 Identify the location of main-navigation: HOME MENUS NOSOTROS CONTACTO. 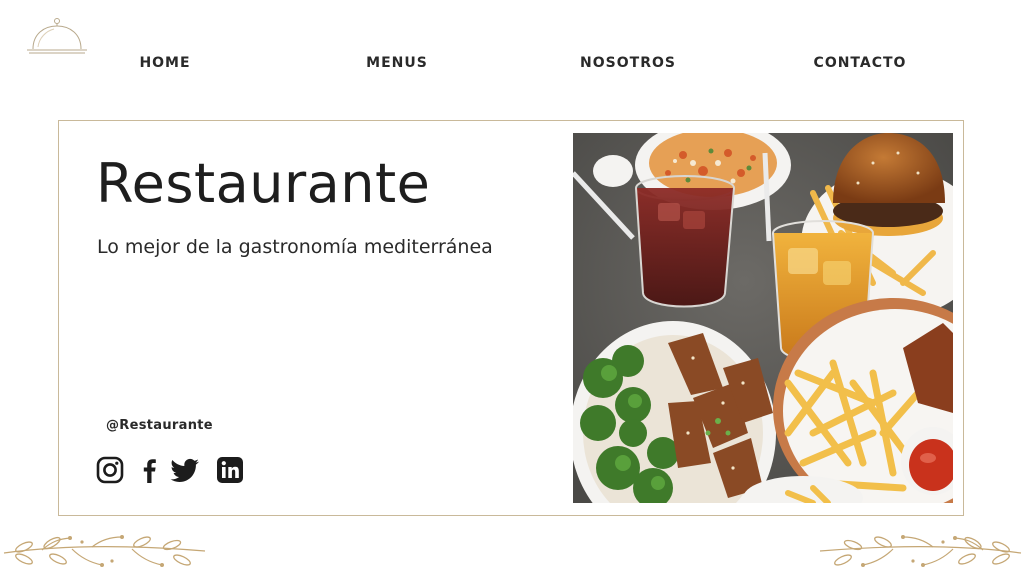
(512, 65).